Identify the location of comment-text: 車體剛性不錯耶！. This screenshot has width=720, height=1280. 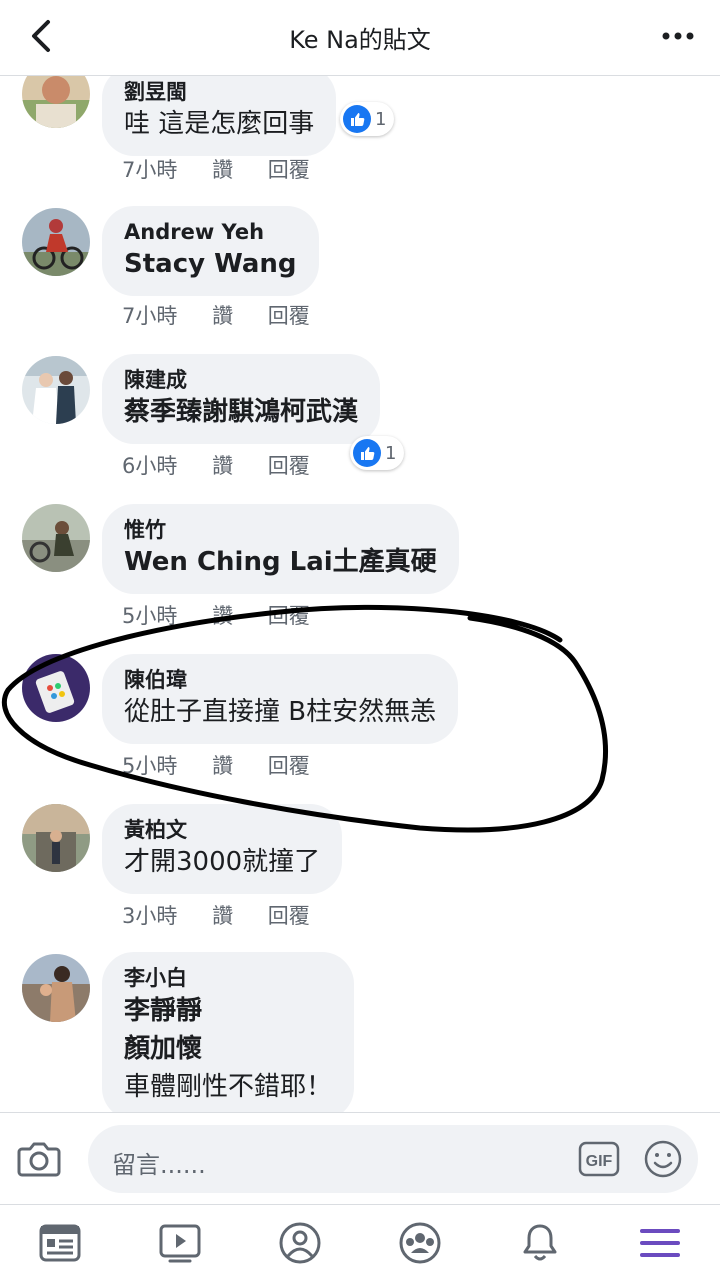
(228, 1087).